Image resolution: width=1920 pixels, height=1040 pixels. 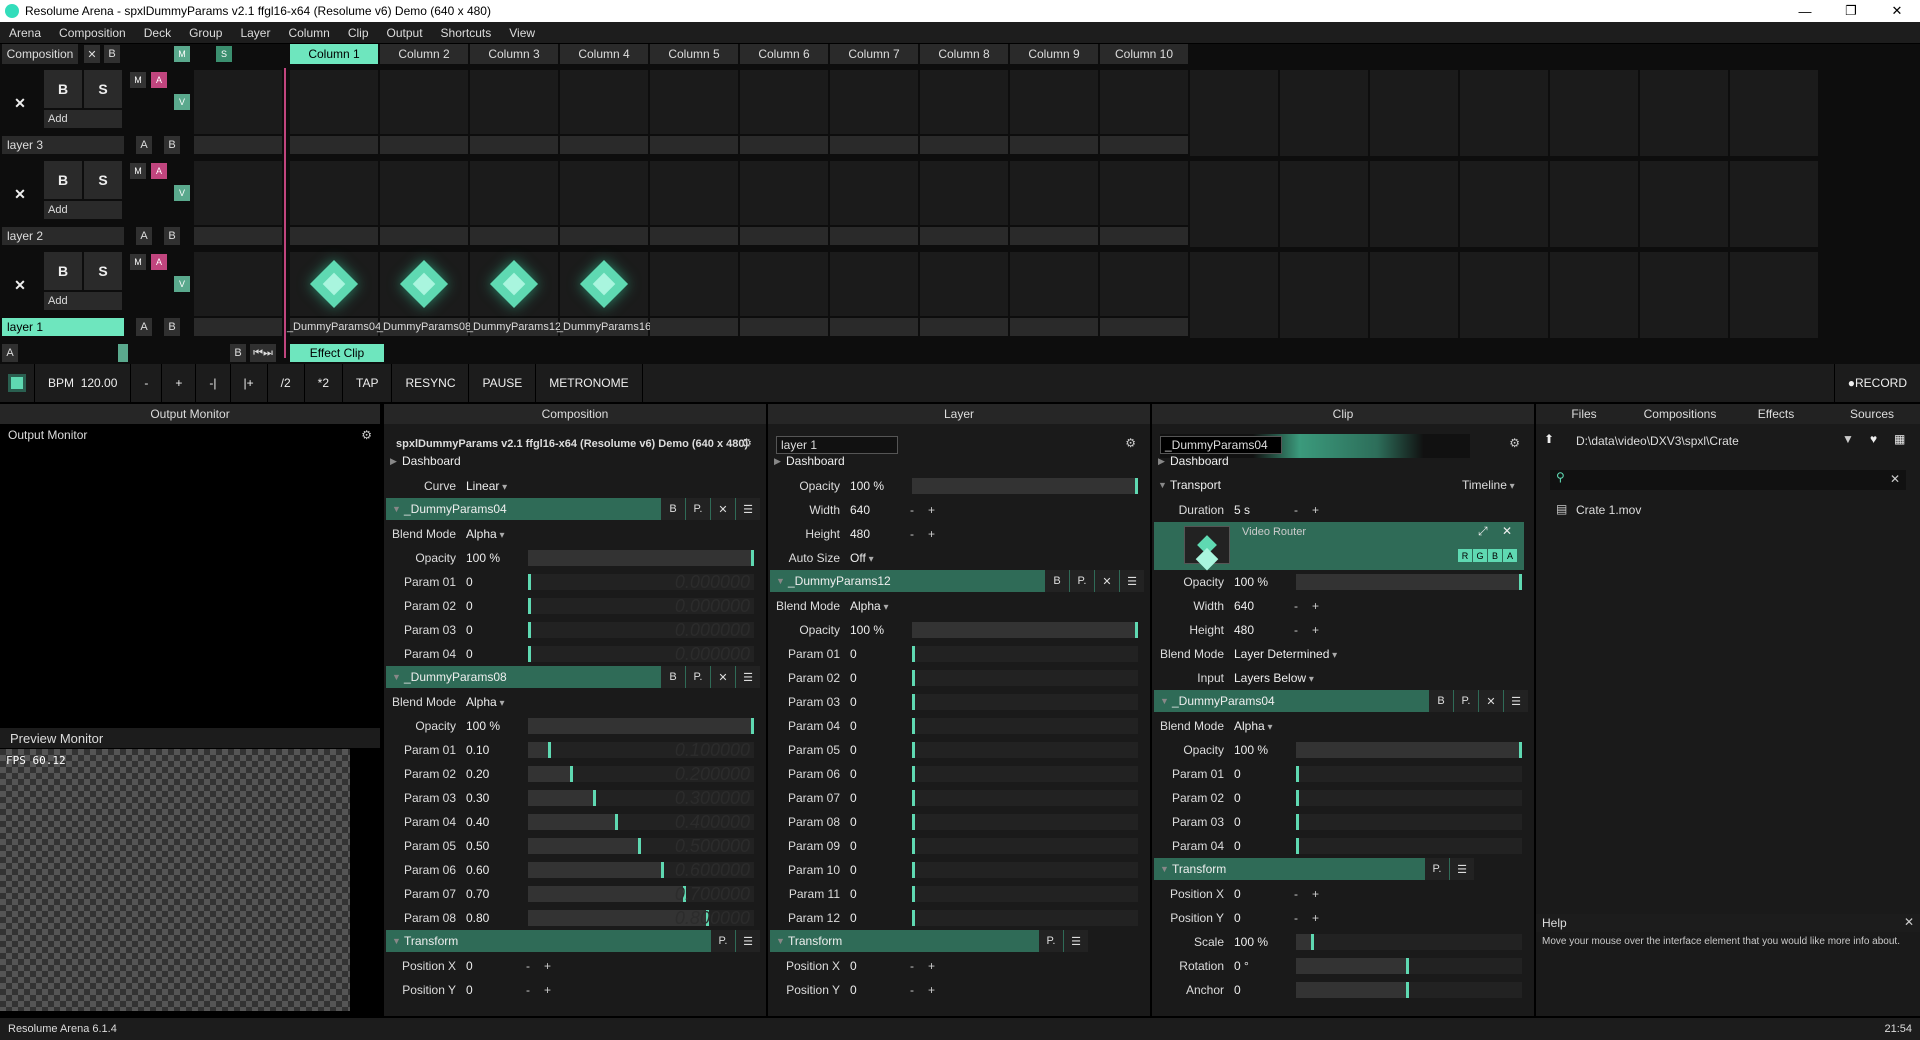 What do you see at coordinates (806, 461) in the screenshot?
I see `dashboard-section: ▶ Dashboard` at bounding box center [806, 461].